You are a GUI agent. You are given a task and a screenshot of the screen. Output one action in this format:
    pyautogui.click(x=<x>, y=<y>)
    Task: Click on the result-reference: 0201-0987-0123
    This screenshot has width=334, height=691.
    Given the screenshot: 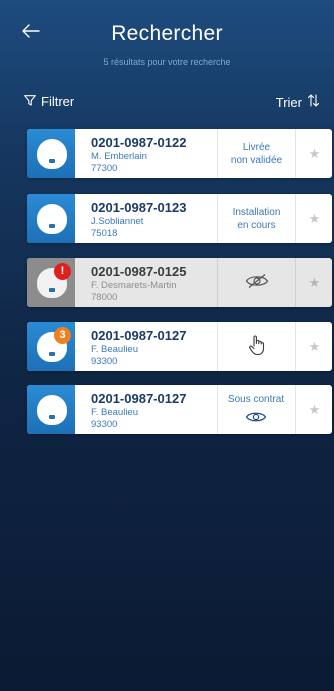 What is the action you would take?
    pyautogui.click(x=139, y=207)
    